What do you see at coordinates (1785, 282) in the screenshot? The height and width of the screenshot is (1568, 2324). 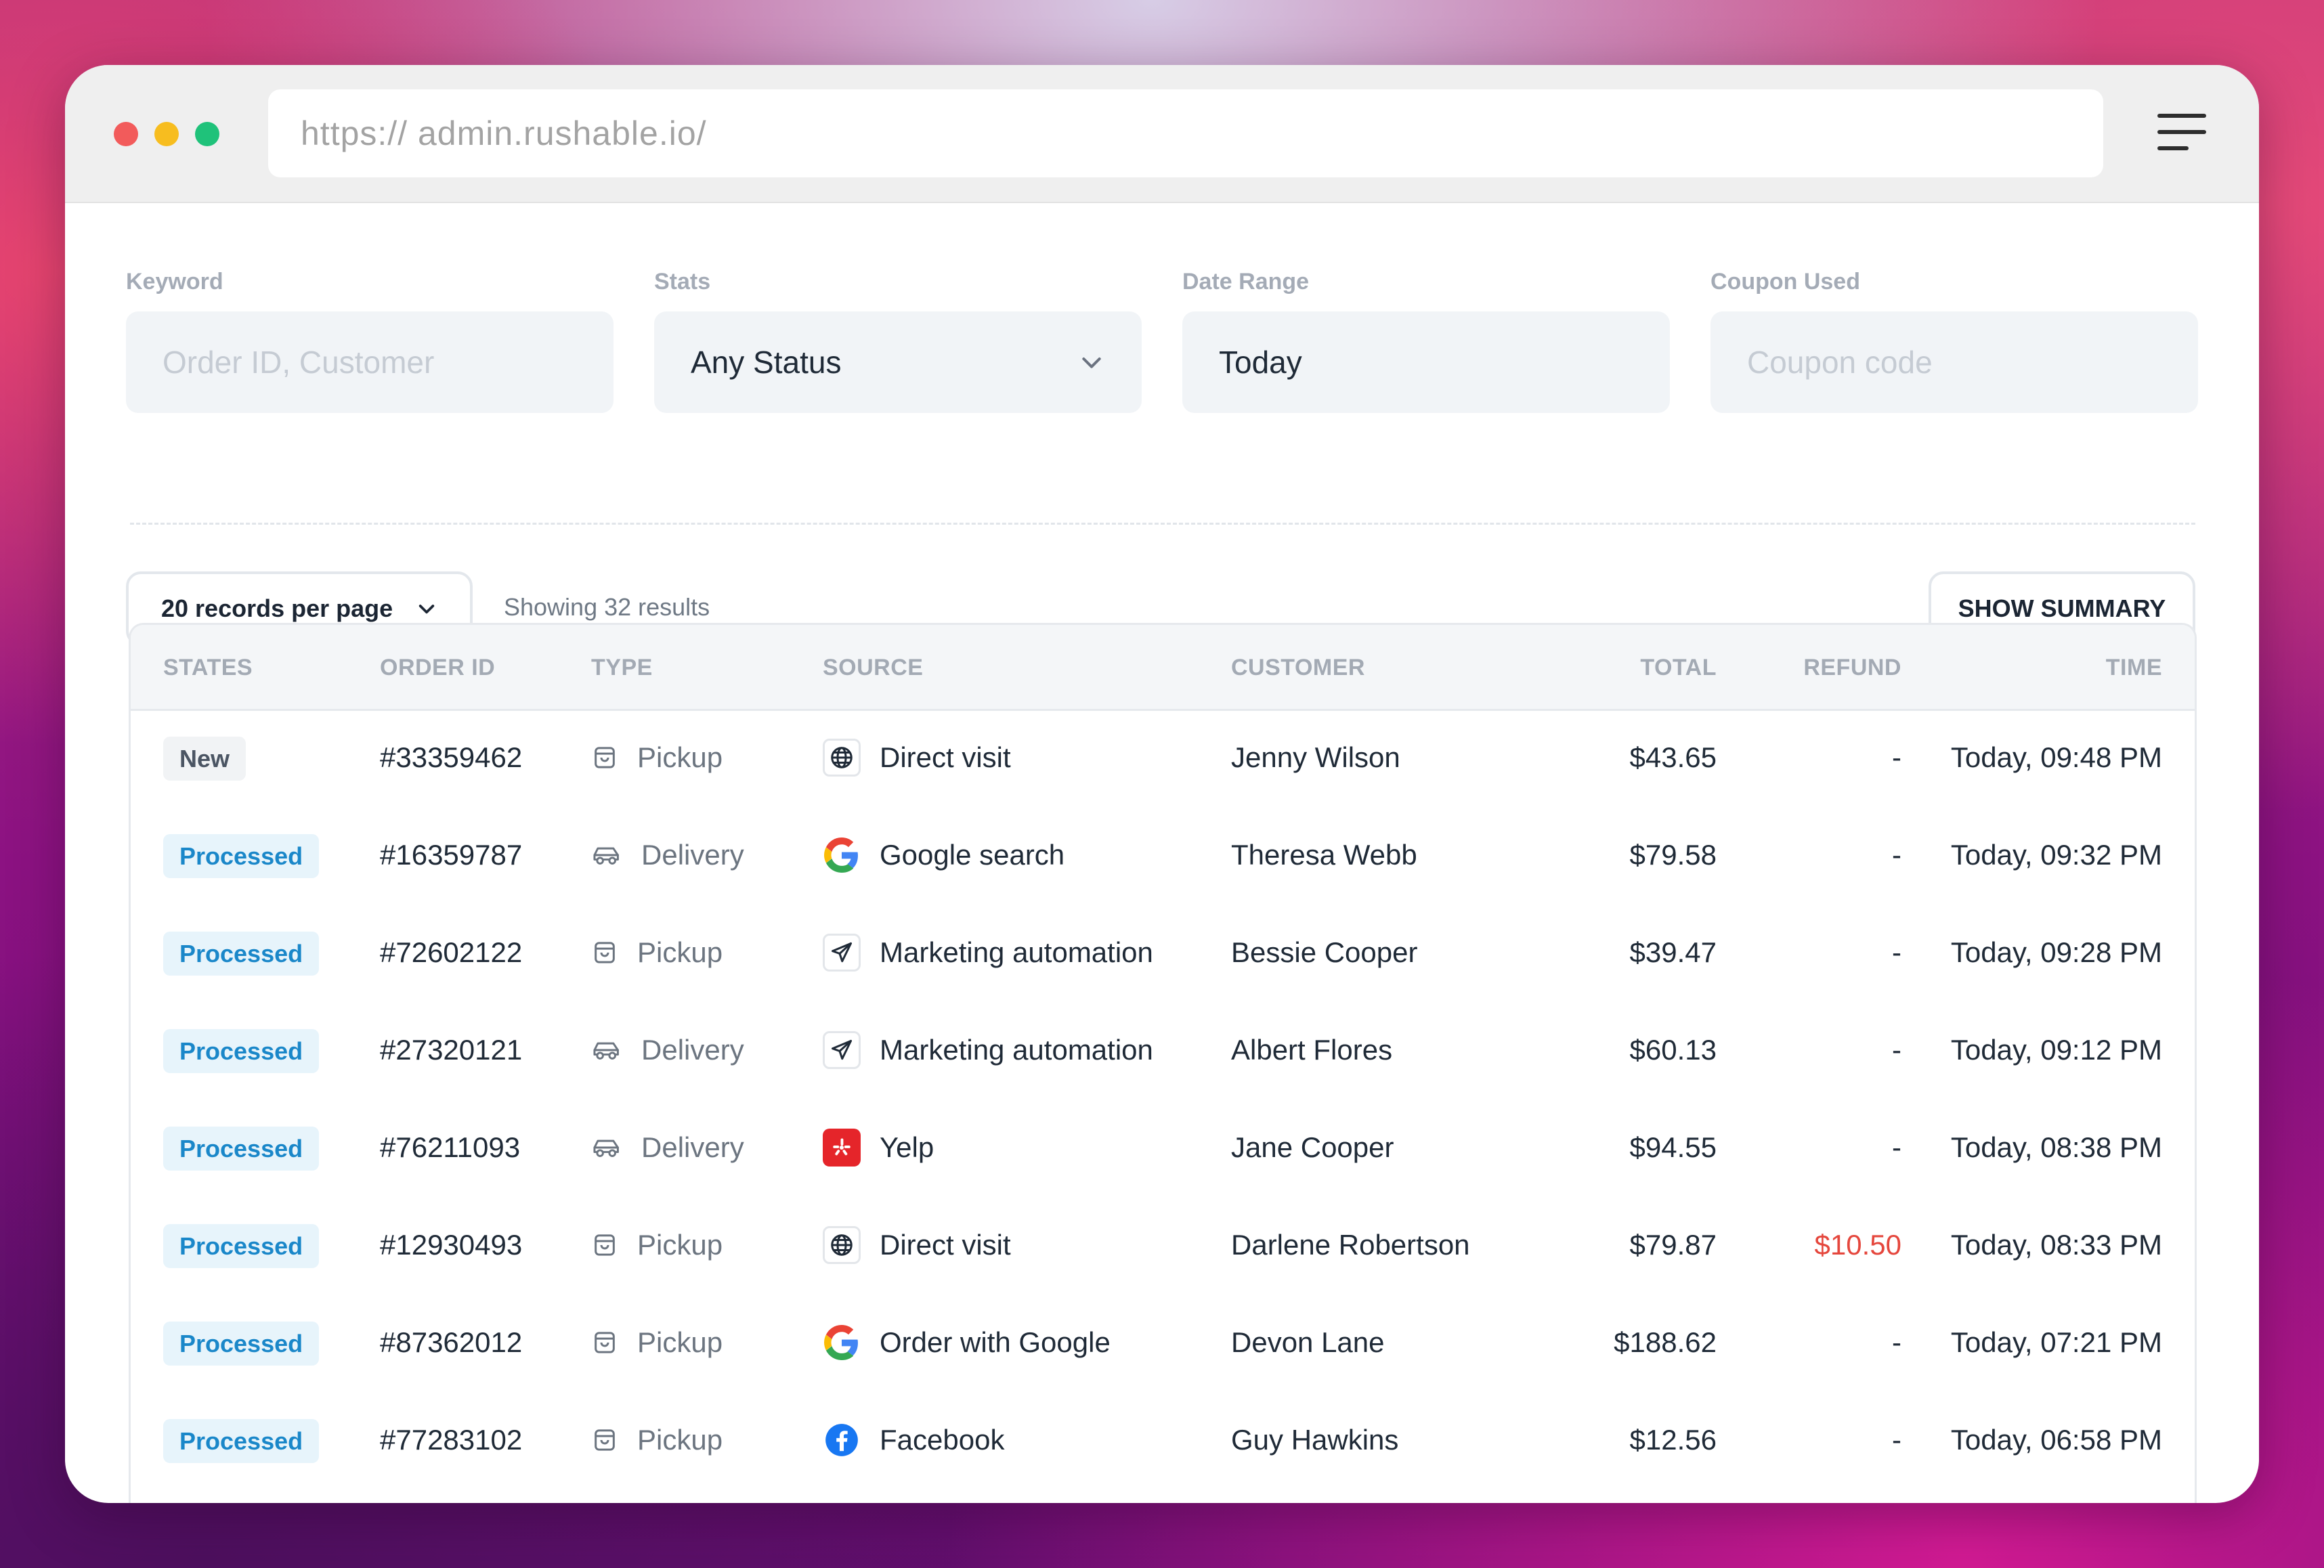 I see `coupon-label: Coupon Used` at bounding box center [1785, 282].